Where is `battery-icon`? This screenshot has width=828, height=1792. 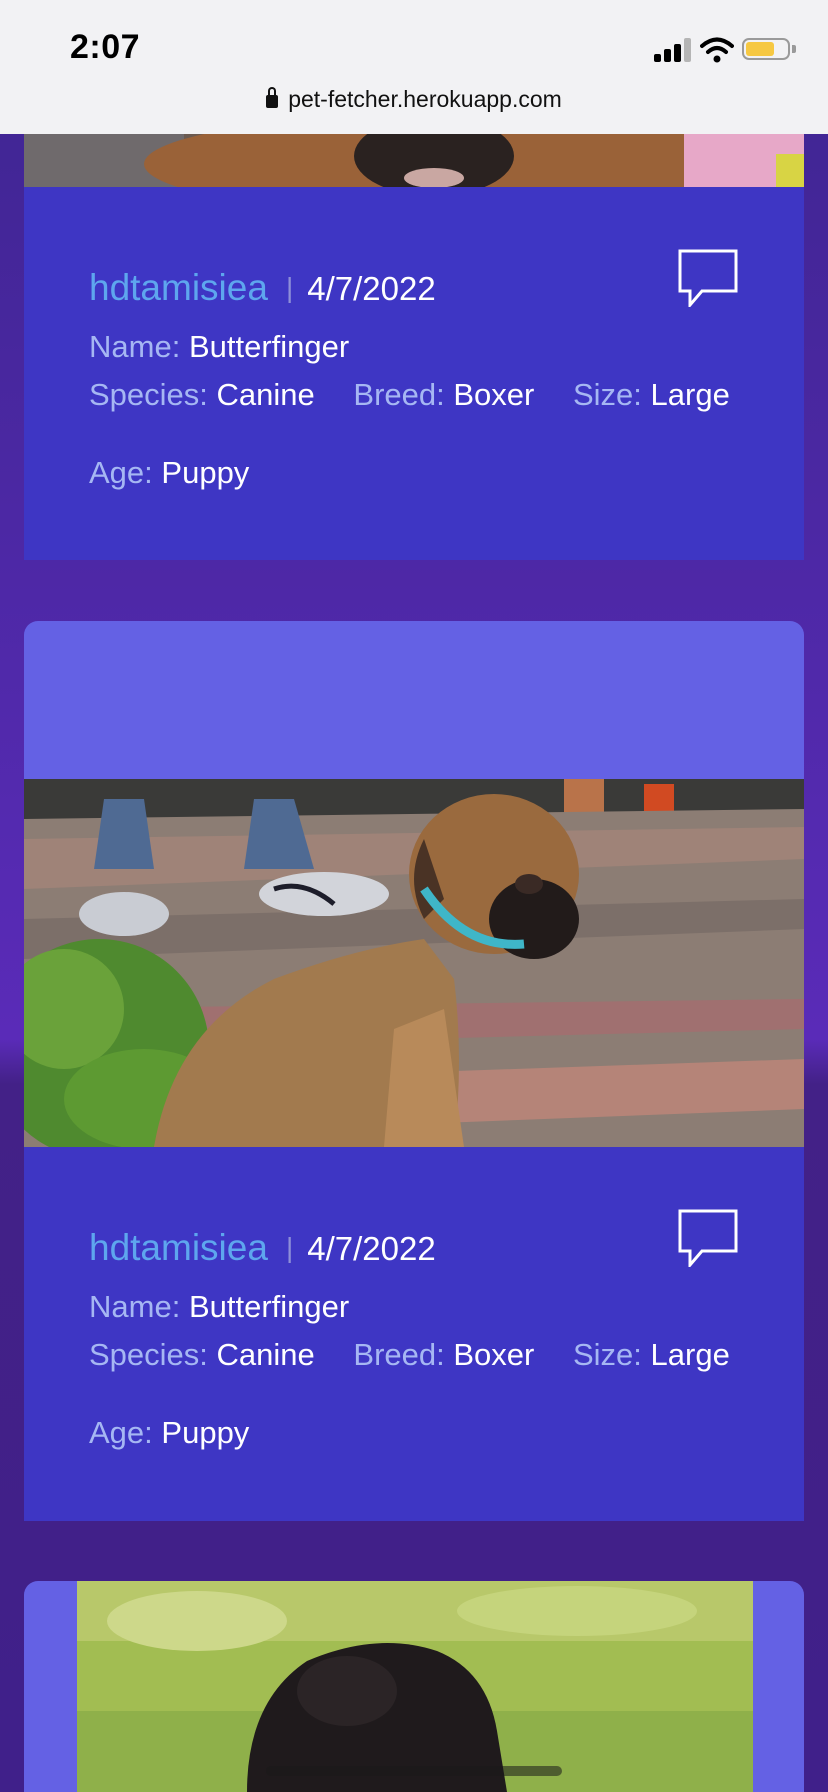 battery-icon is located at coordinates (766, 49).